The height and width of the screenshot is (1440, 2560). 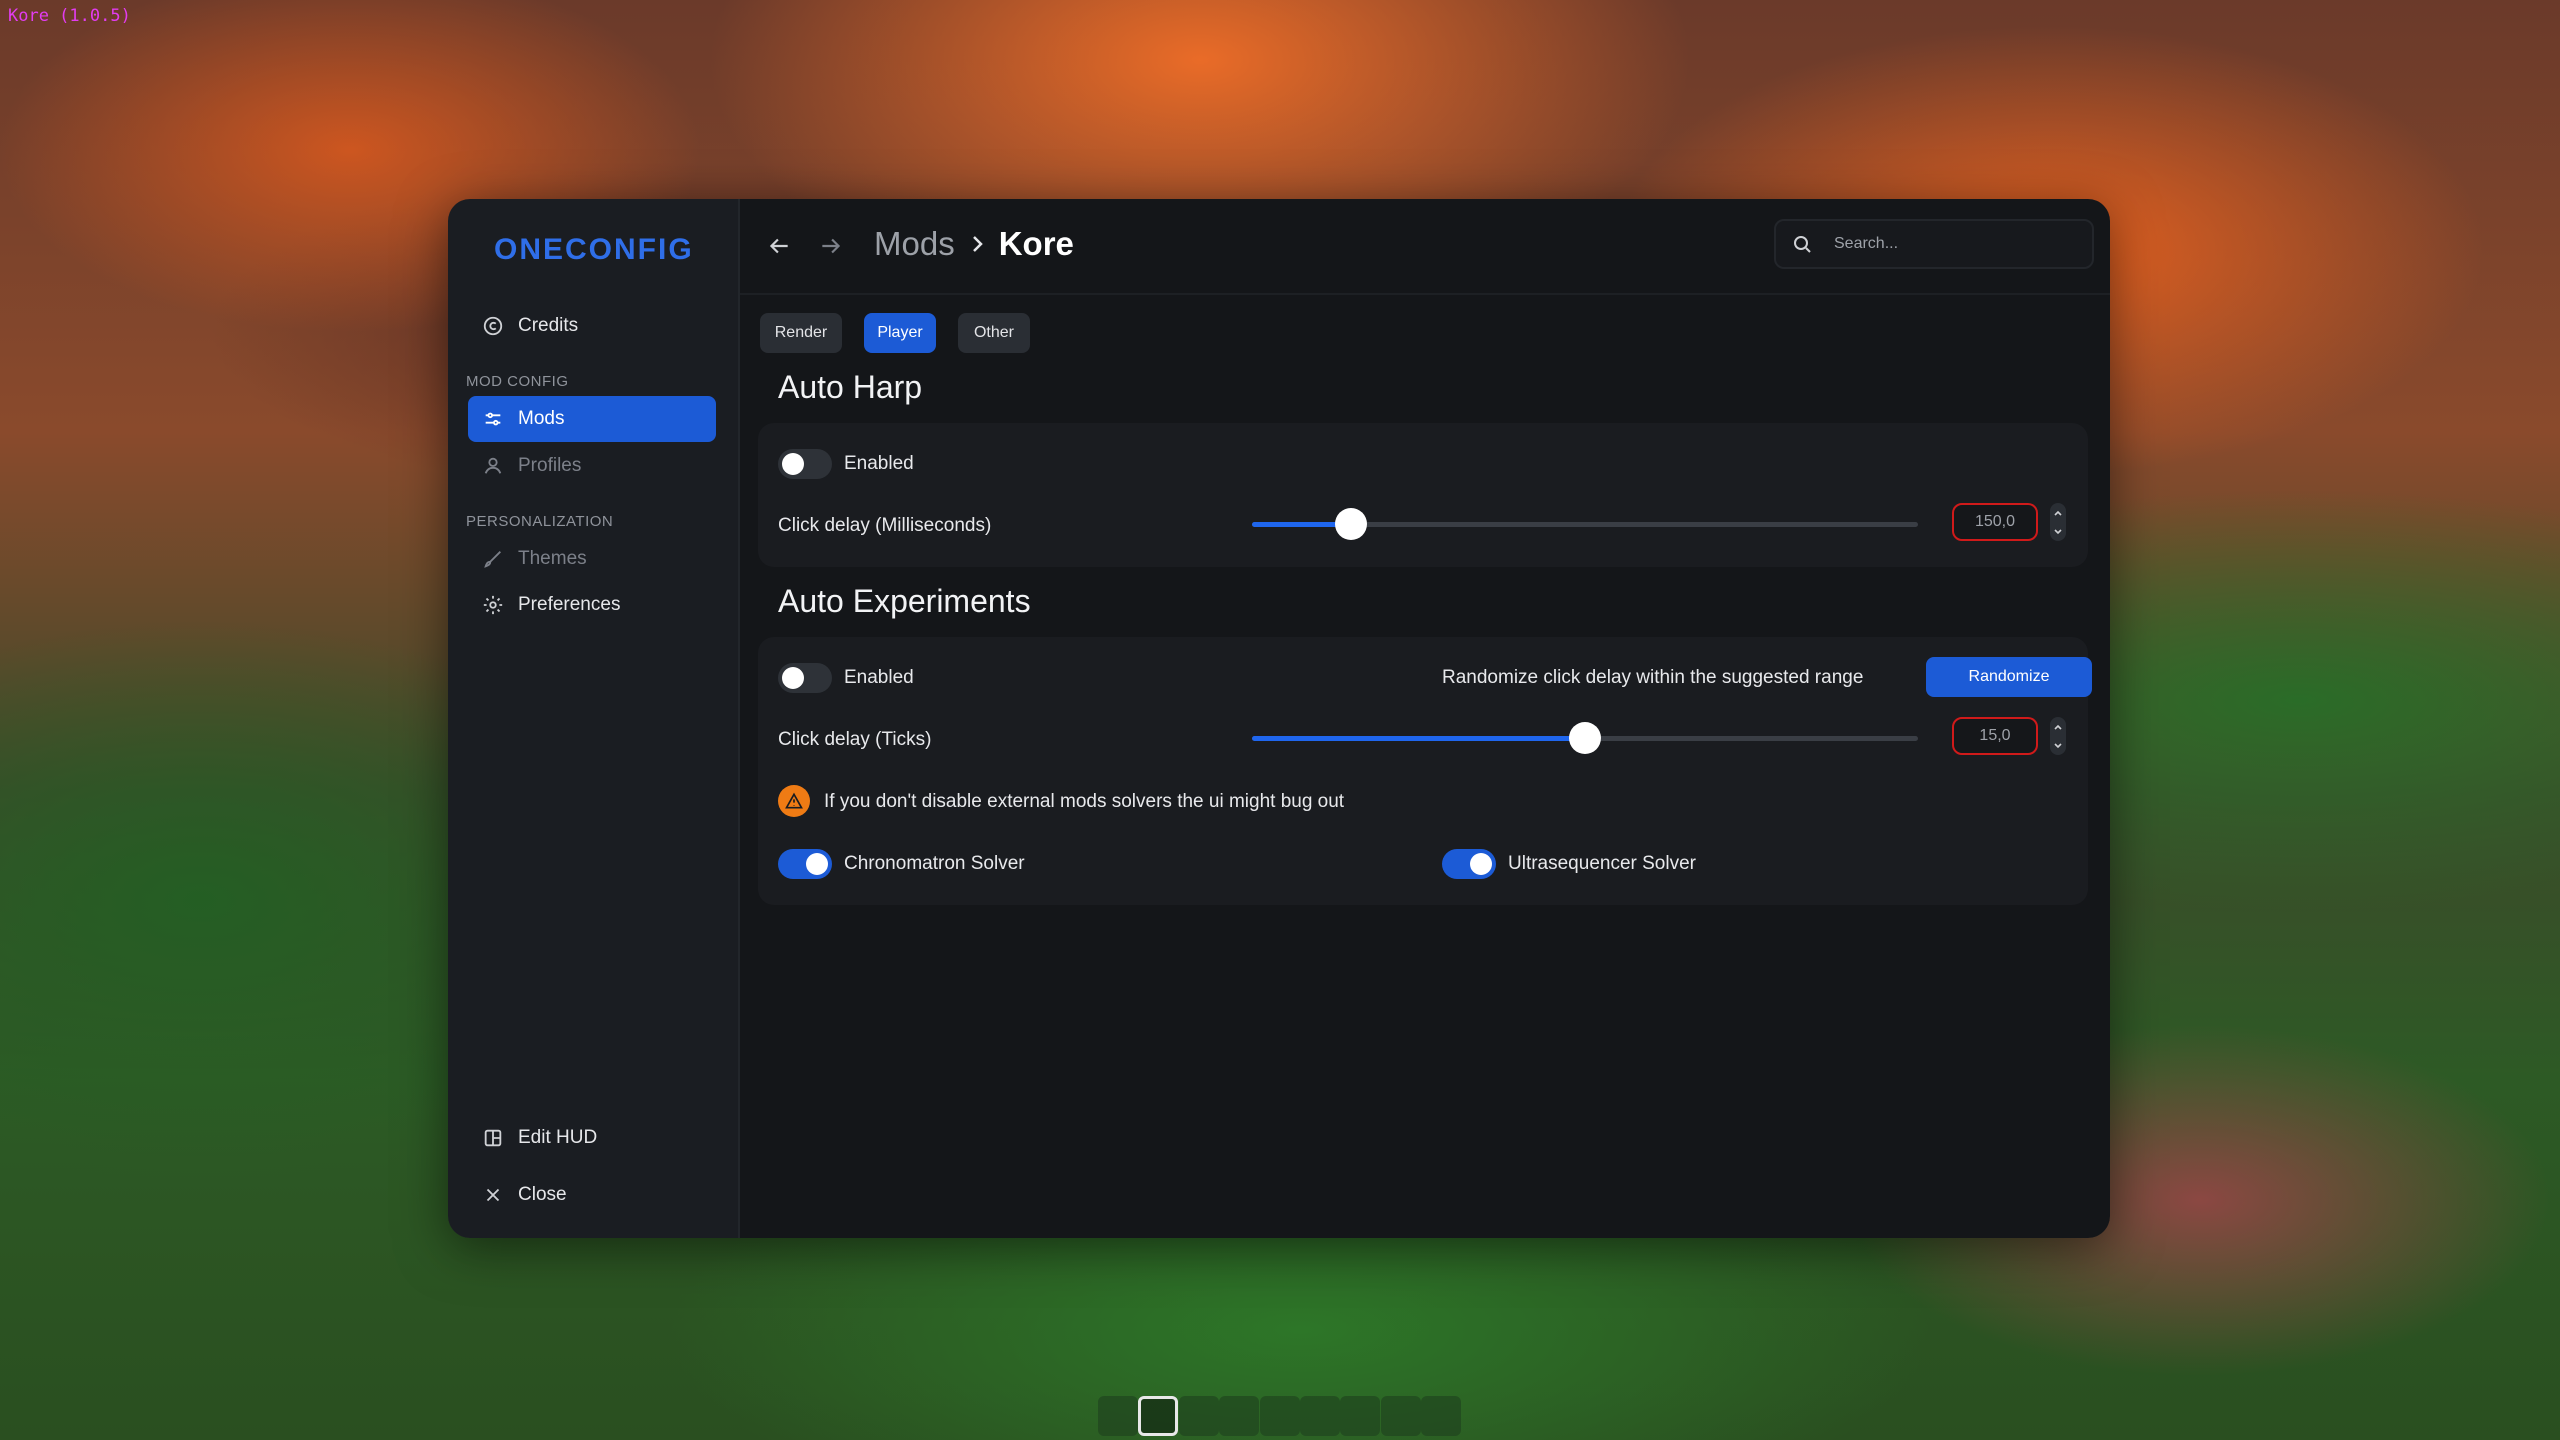 I want to click on chronomatron-solver-label: Chronomatron Solver, so click(x=934, y=863).